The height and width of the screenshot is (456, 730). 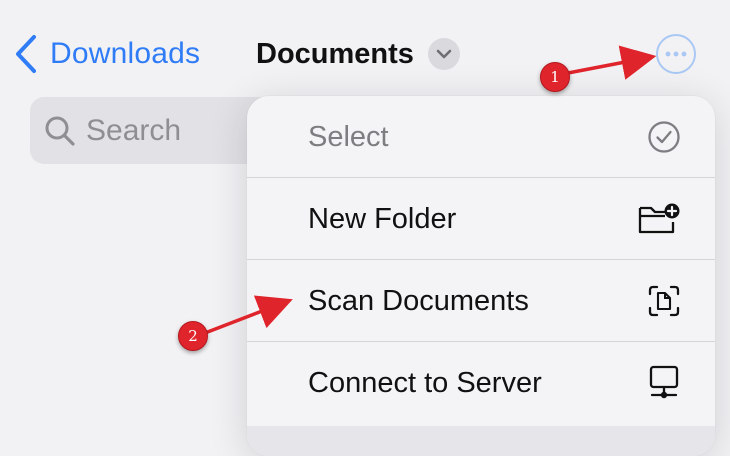 I want to click on annotation-callout-1: 1, so click(x=555, y=77).